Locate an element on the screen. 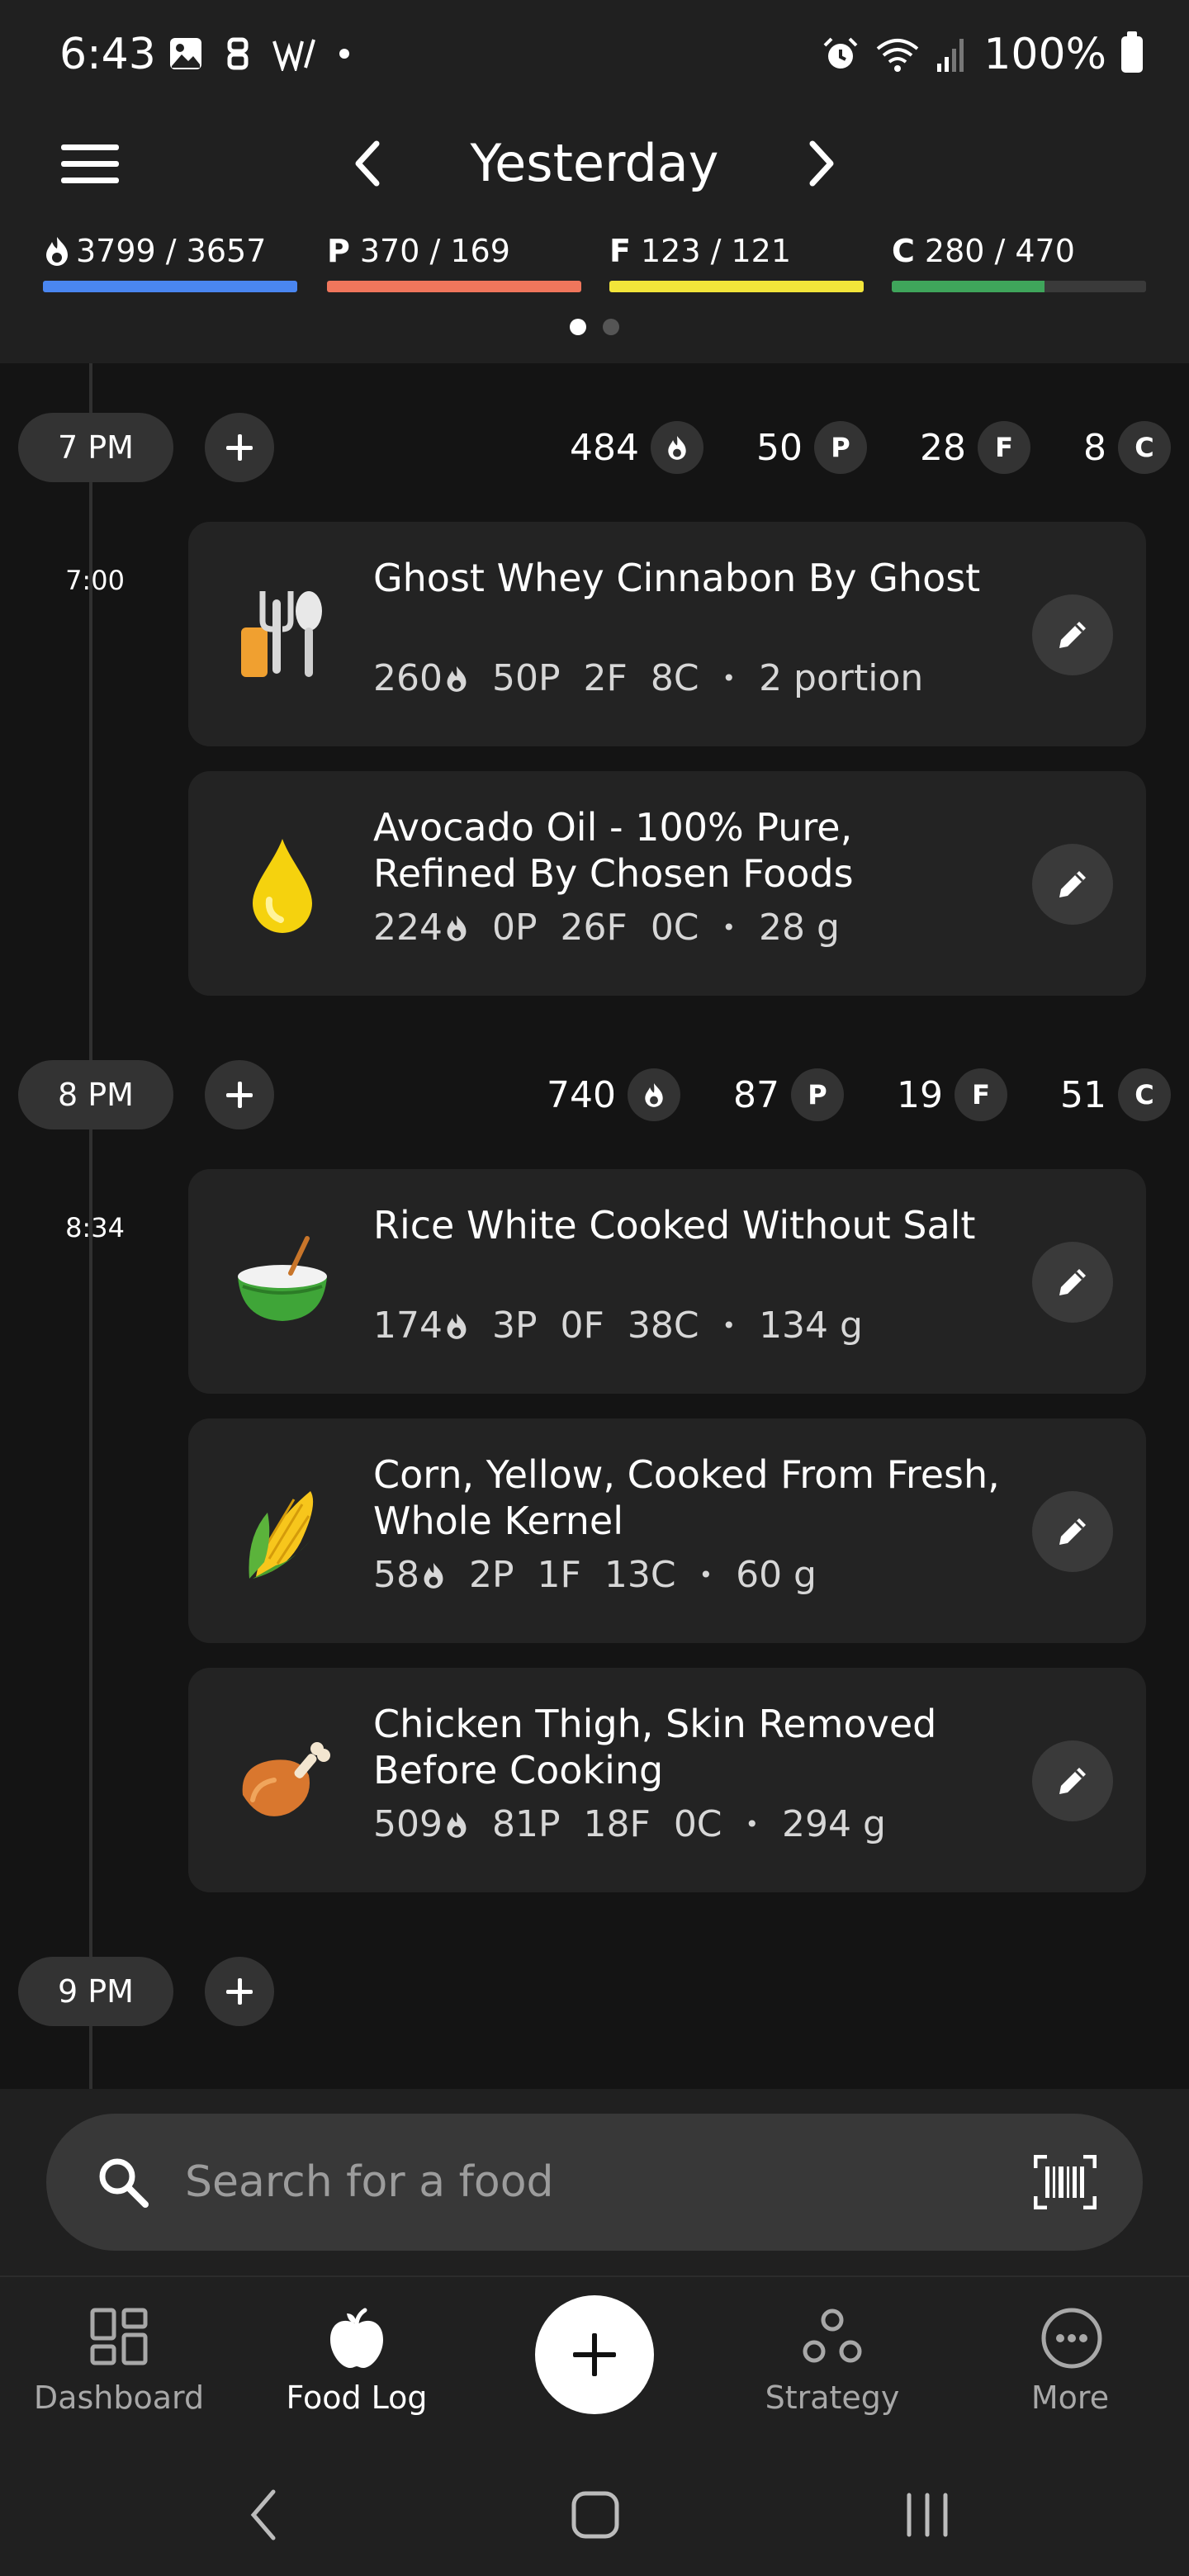 This screenshot has height=2576, width=1189. protein-badge: P is located at coordinates (817, 1094).